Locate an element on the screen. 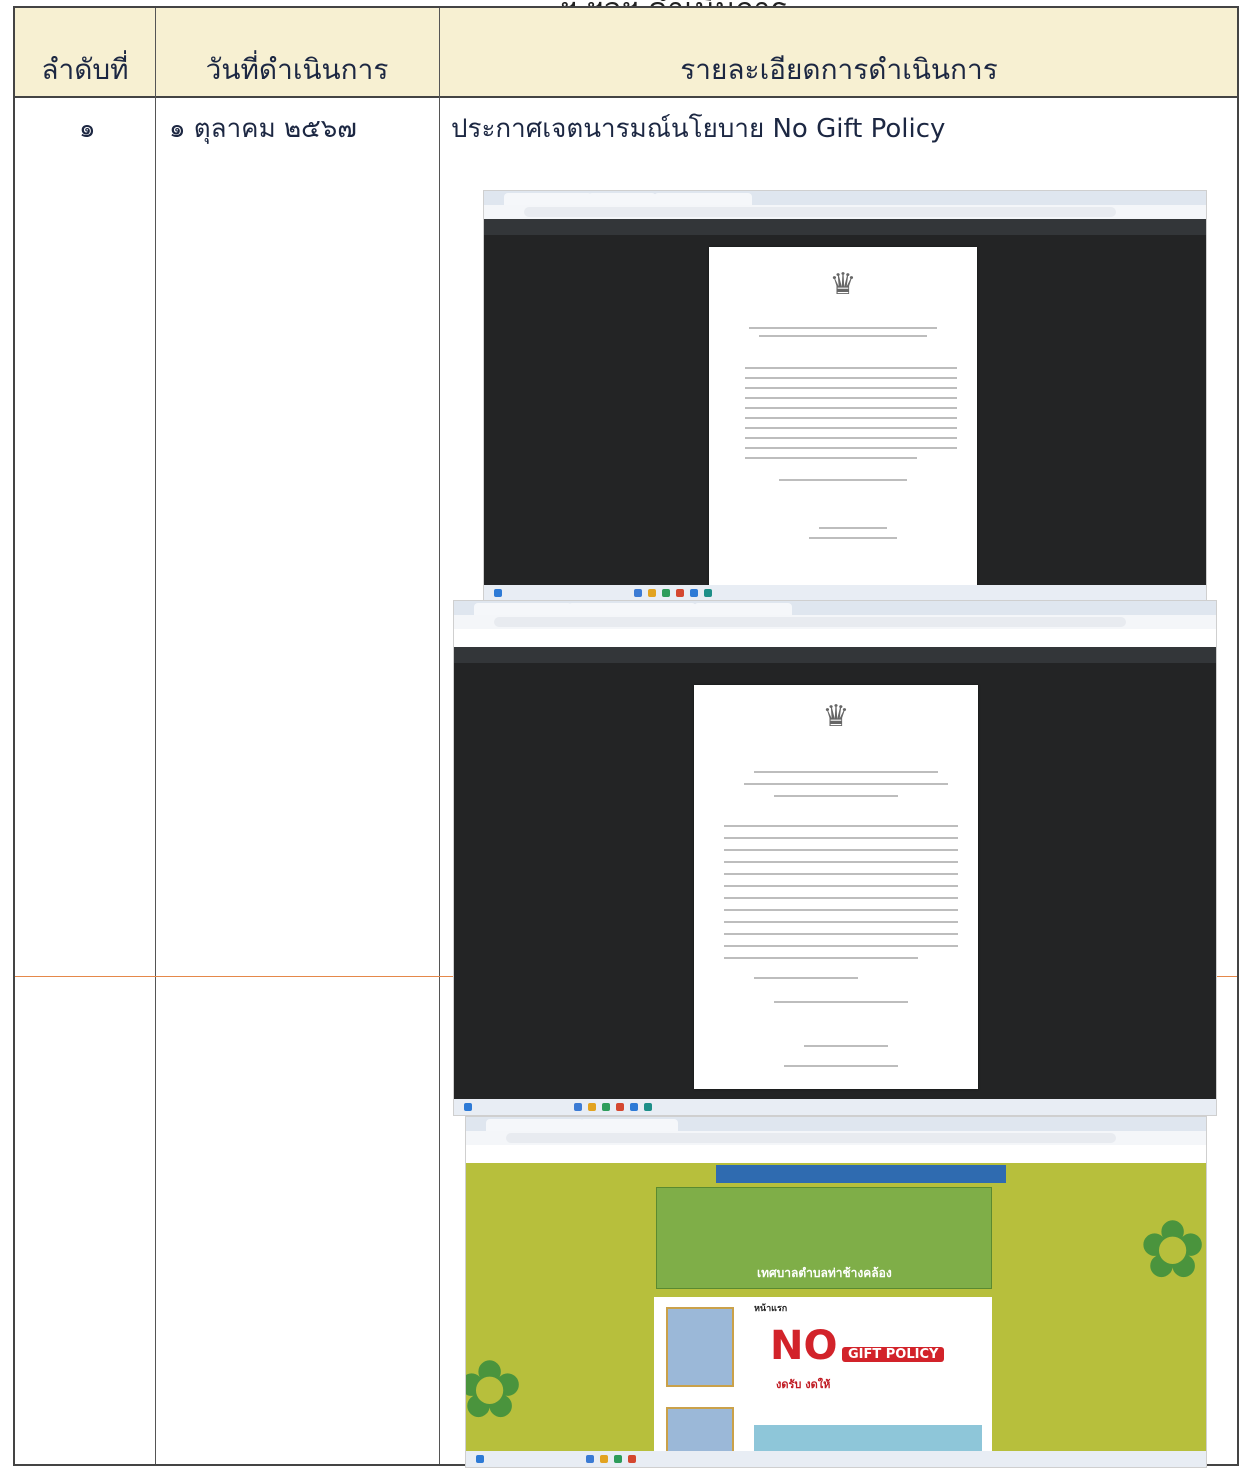 The height and width of the screenshot is (1470, 1253). no-gift-policy-banner: NO GIFT POLICY งดรับ งดให้ is located at coordinates (869, 1363).